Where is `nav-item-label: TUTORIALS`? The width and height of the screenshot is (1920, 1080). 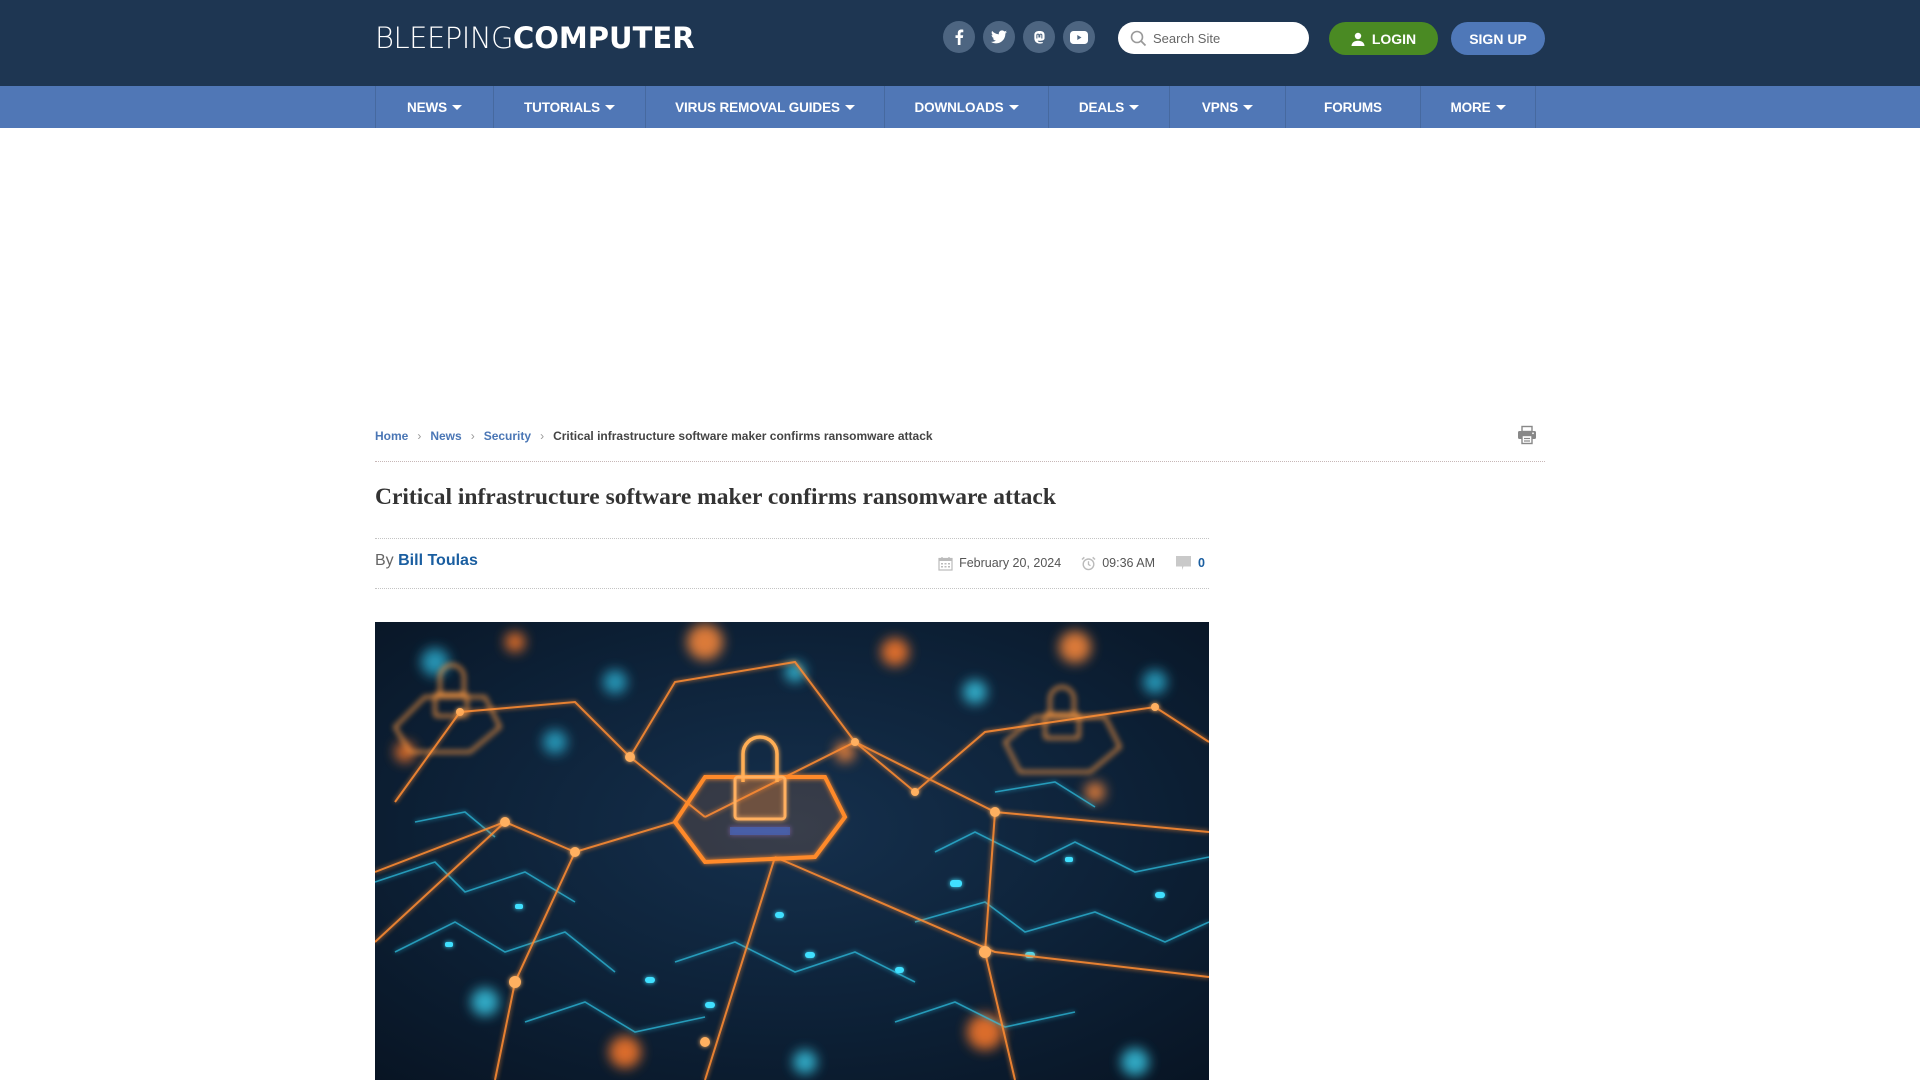
nav-item-label: TUTORIALS is located at coordinates (562, 107).